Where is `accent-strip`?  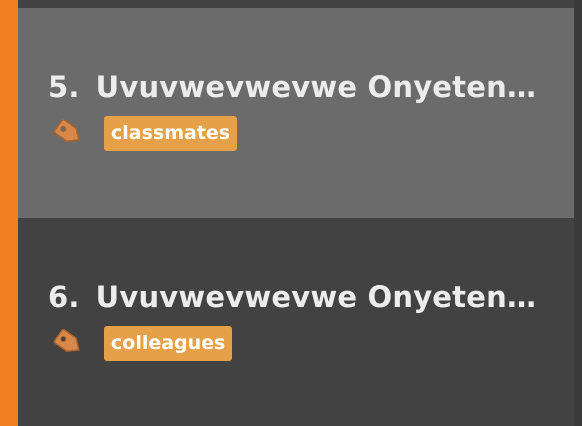 accent-strip is located at coordinates (9, 213).